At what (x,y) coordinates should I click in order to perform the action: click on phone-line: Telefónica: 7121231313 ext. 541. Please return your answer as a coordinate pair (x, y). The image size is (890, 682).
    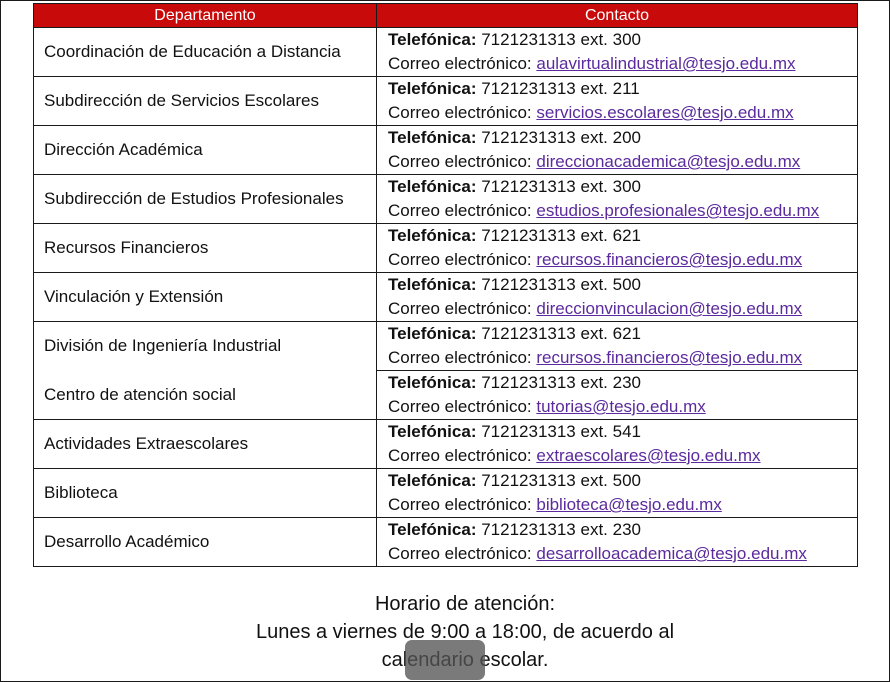
    Looking at the image, I should click on (622, 432).